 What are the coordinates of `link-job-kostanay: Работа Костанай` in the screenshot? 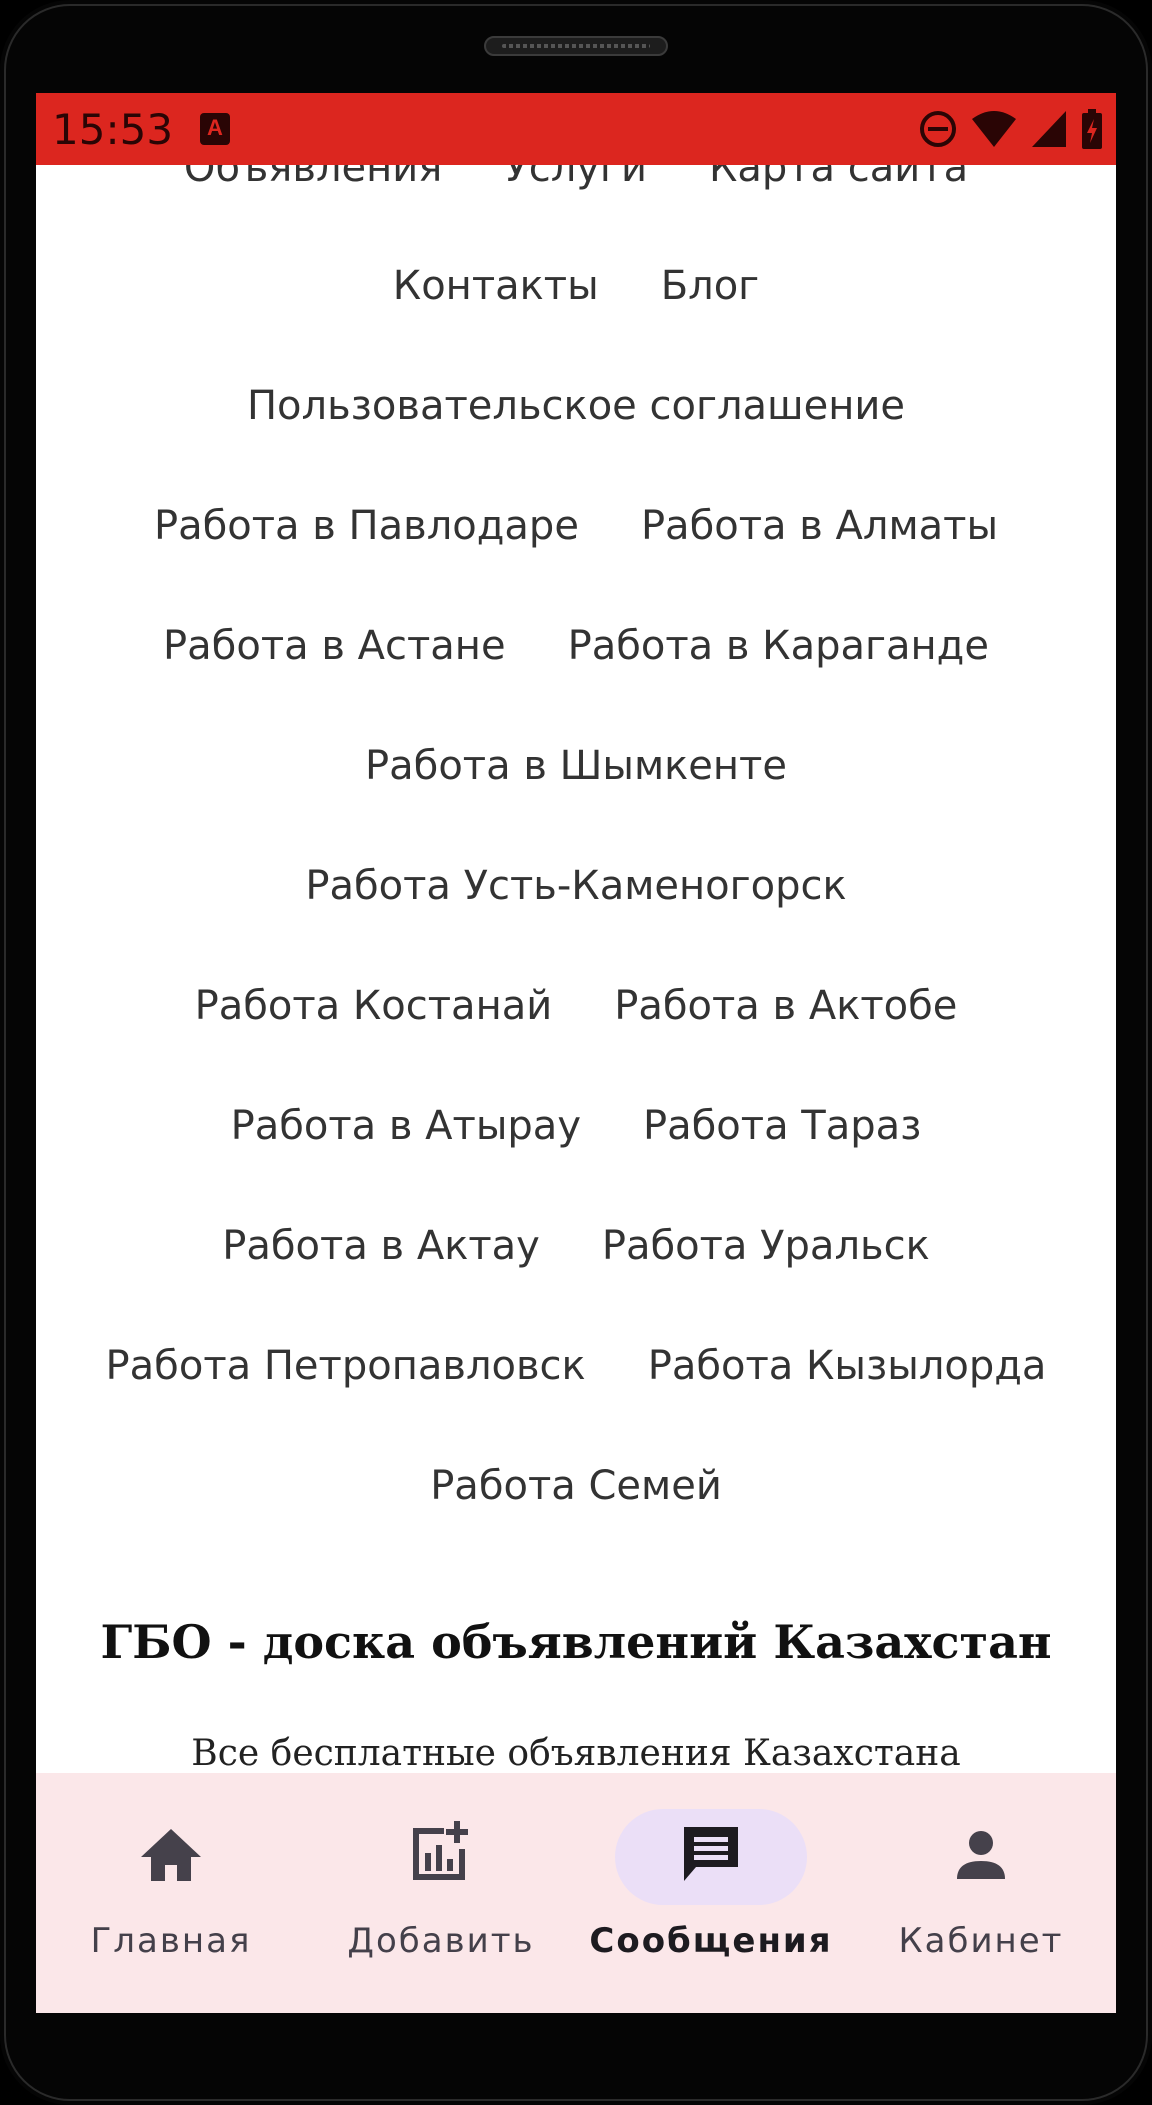 It's located at (374, 1006).